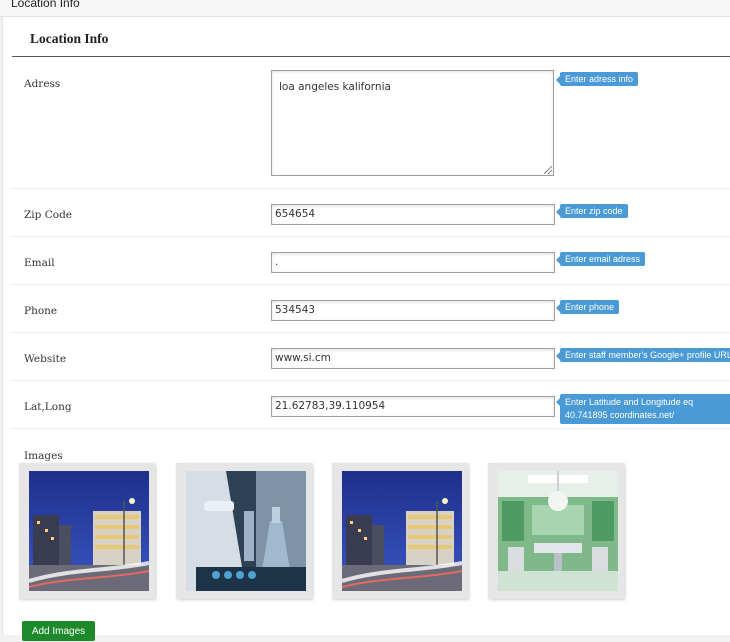  What do you see at coordinates (597, 79) in the screenshot?
I see `address-tooltip: Enter adress info` at bounding box center [597, 79].